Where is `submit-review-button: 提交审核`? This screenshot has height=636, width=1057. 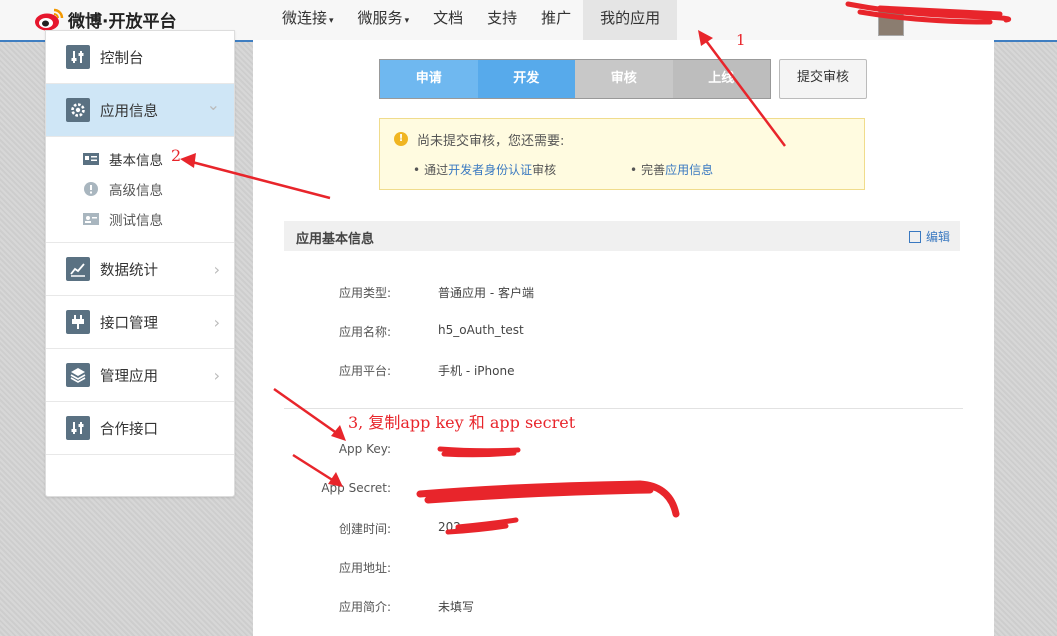 submit-review-button: 提交审核 is located at coordinates (823, 79).